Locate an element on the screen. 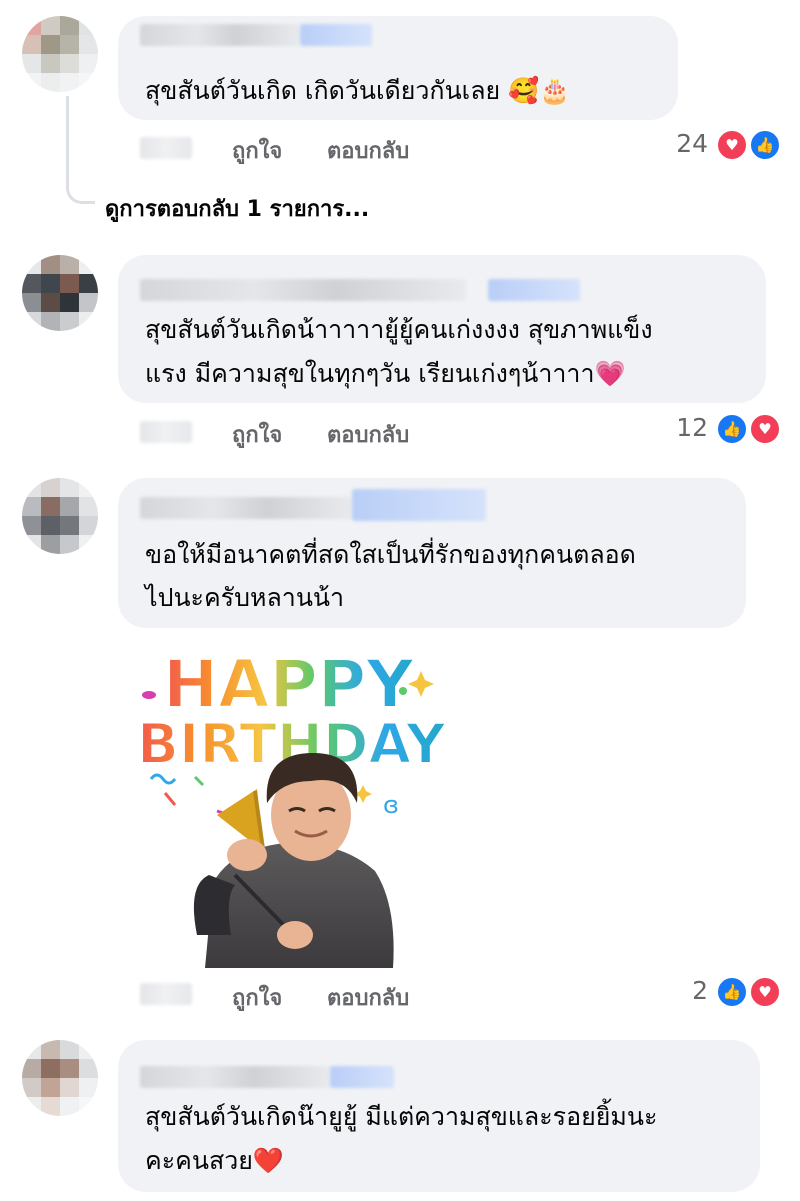 The image size is (800, 1201). birthday-sticker: HAPPY BIRTHDAY ɞ is located at coordinates (290, 801).